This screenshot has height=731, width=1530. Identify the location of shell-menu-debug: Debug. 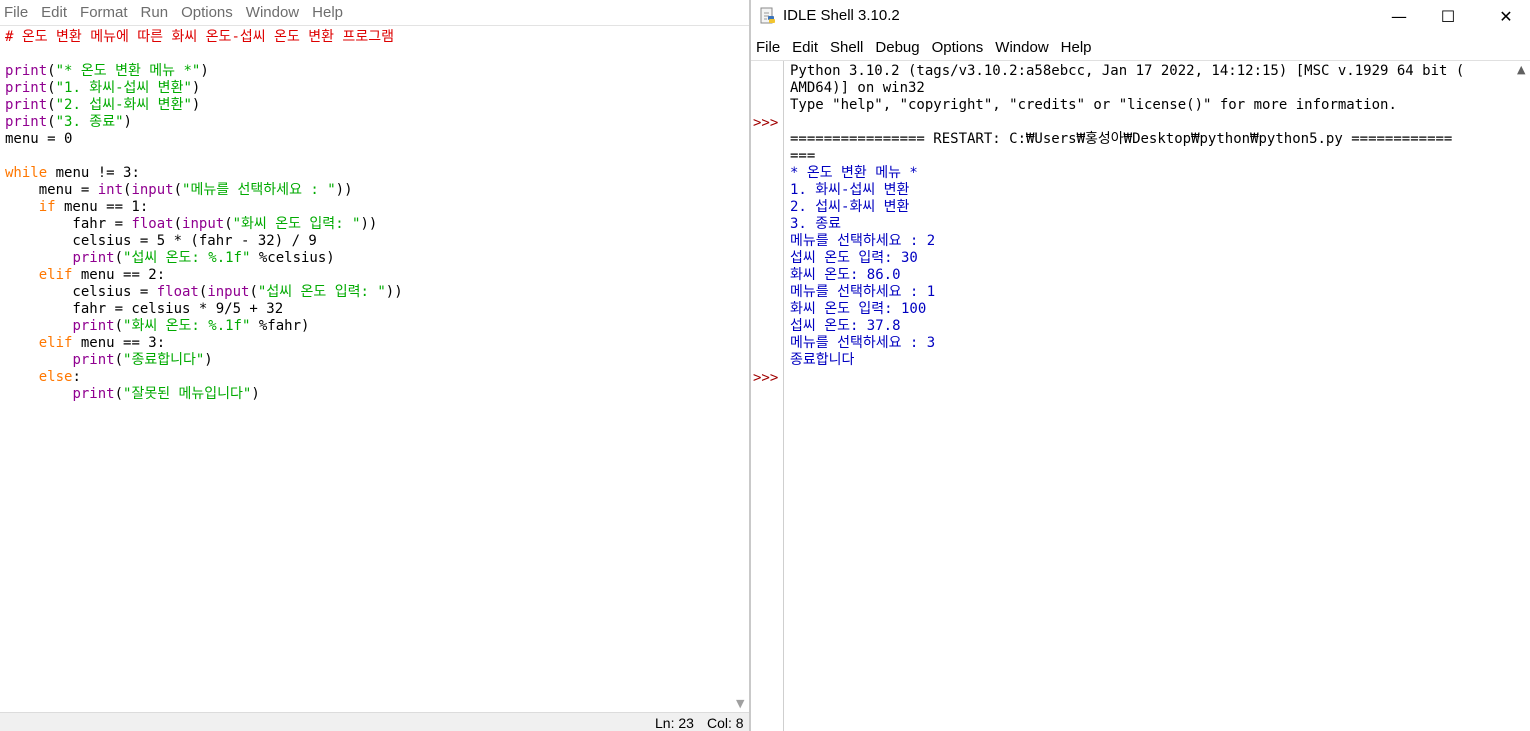
(897, 47).